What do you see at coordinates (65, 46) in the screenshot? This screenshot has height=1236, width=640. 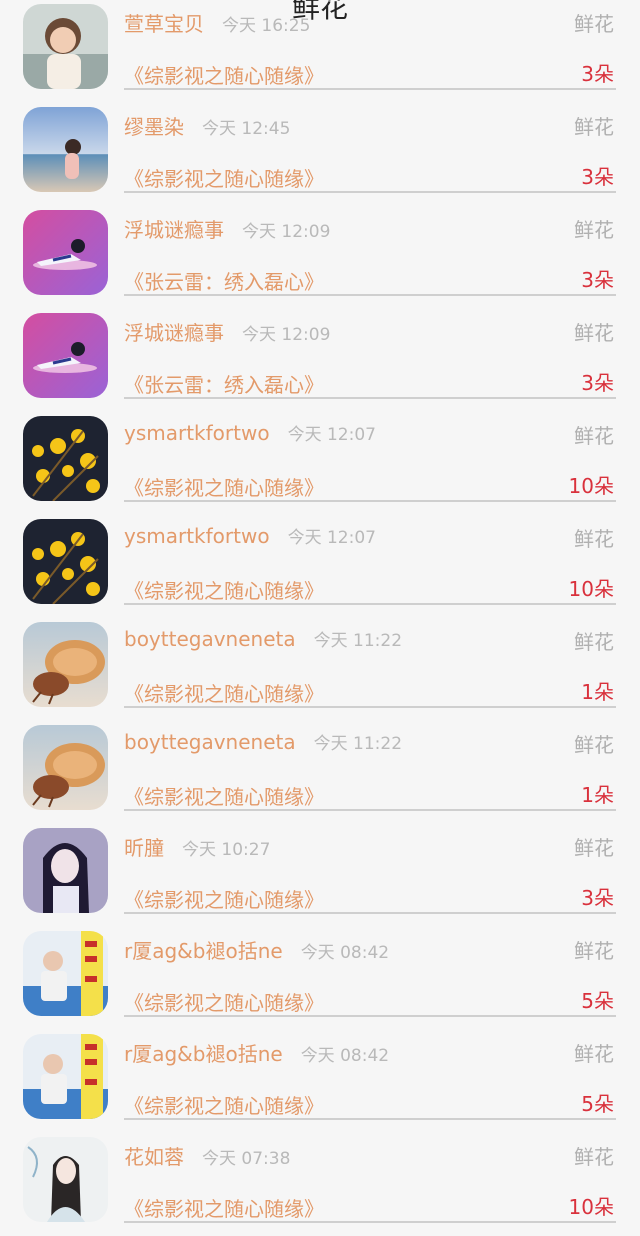 I see `avatar-child-photo` at bounding box center [65, 46].